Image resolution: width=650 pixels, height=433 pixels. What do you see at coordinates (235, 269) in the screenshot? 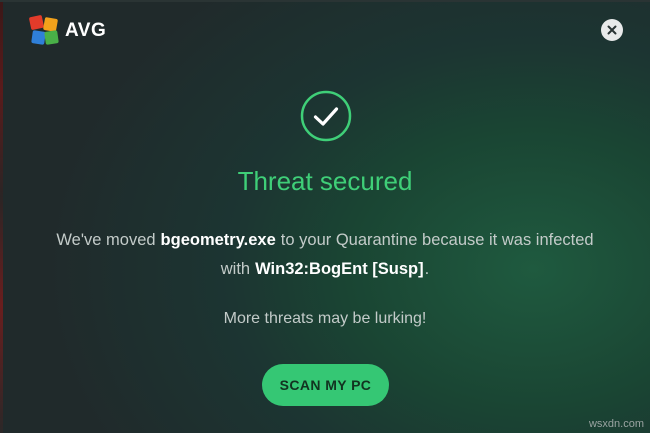
I see `message-with: with` at bounding box center [235, 269].